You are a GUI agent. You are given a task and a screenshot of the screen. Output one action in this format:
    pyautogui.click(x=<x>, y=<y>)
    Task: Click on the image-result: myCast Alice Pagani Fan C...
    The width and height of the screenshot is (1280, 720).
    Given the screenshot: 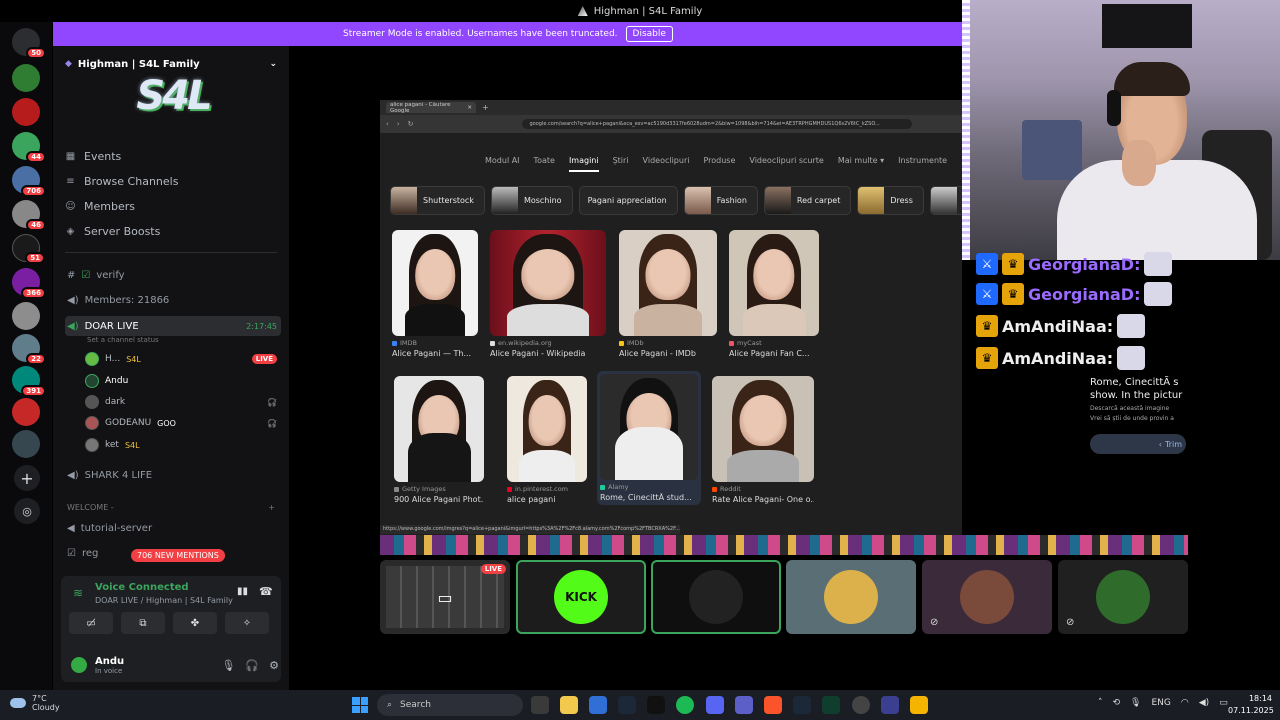 What is the action you would take?
    pyautogui.click(x=774, y=294)
    